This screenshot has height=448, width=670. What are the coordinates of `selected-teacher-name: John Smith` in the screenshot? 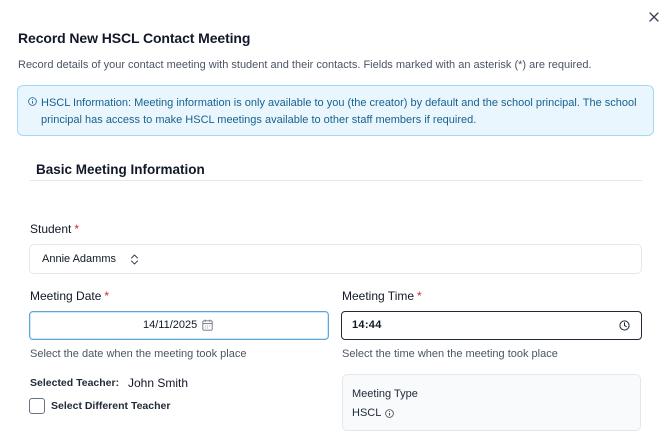 It's located at (158, 383).